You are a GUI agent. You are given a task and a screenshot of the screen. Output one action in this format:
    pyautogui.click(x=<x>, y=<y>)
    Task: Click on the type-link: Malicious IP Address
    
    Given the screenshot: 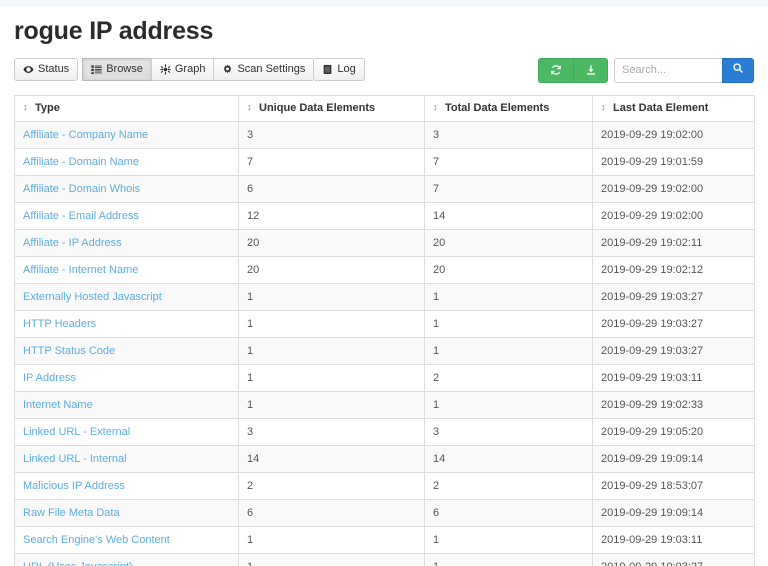 What is the action you would take?
    pyautogui.click(x=74, y=486)
    